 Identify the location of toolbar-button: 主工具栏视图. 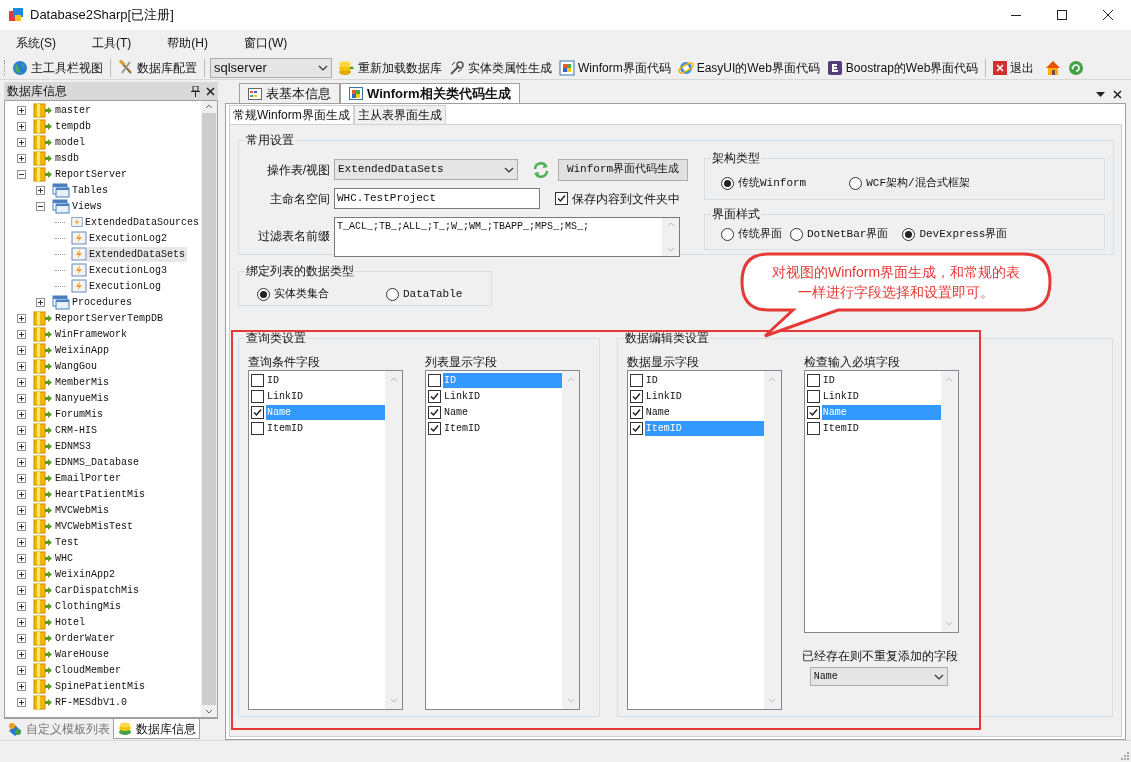
(57, 67).